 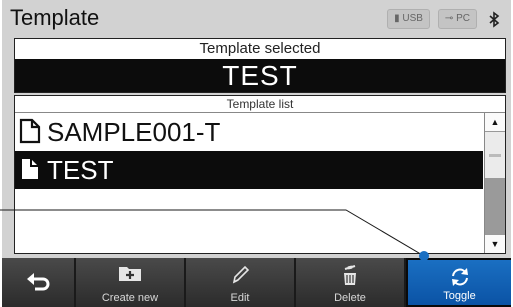 What do you see at coordinates (249, 170) in the screenshot?
I see `list-item: TEST` at bounding box center [249, 170].